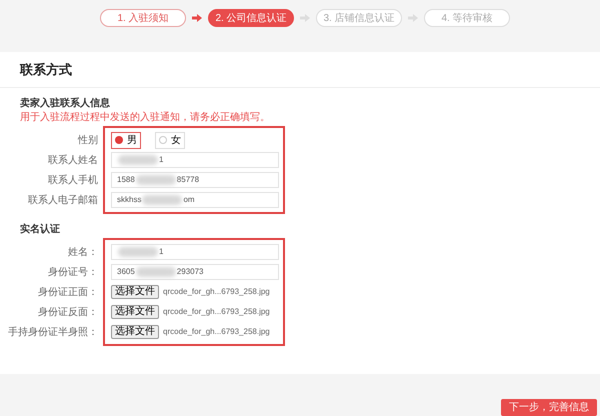  I want to click on step-pill: 4. 等待审核, so click(467, 18).